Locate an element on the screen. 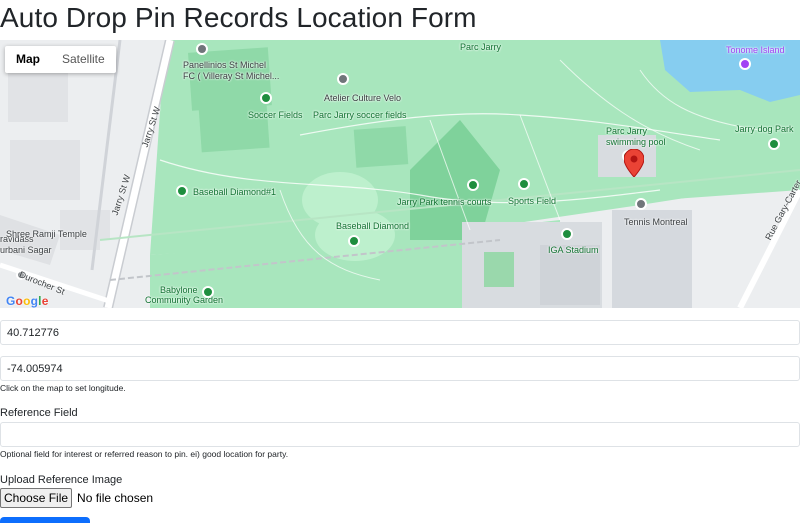 The image size is (800, 523). reference-field-input is located at coordinates (400, 434).